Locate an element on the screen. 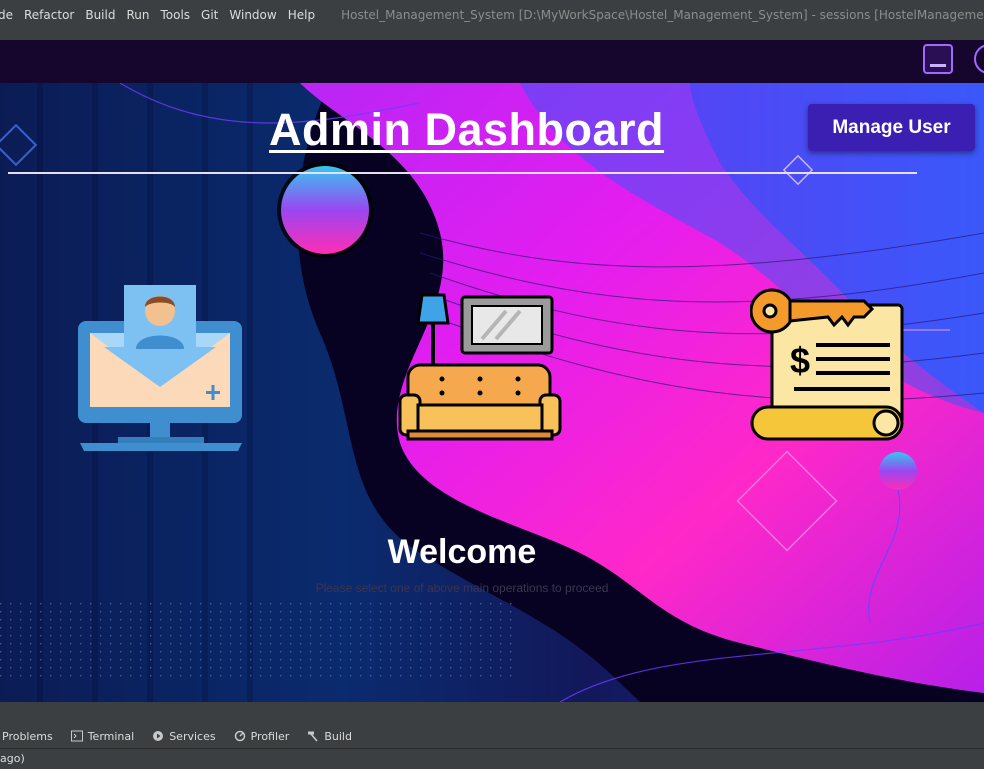  tab-terminal: Terminal is located at coordinates (102, 736).